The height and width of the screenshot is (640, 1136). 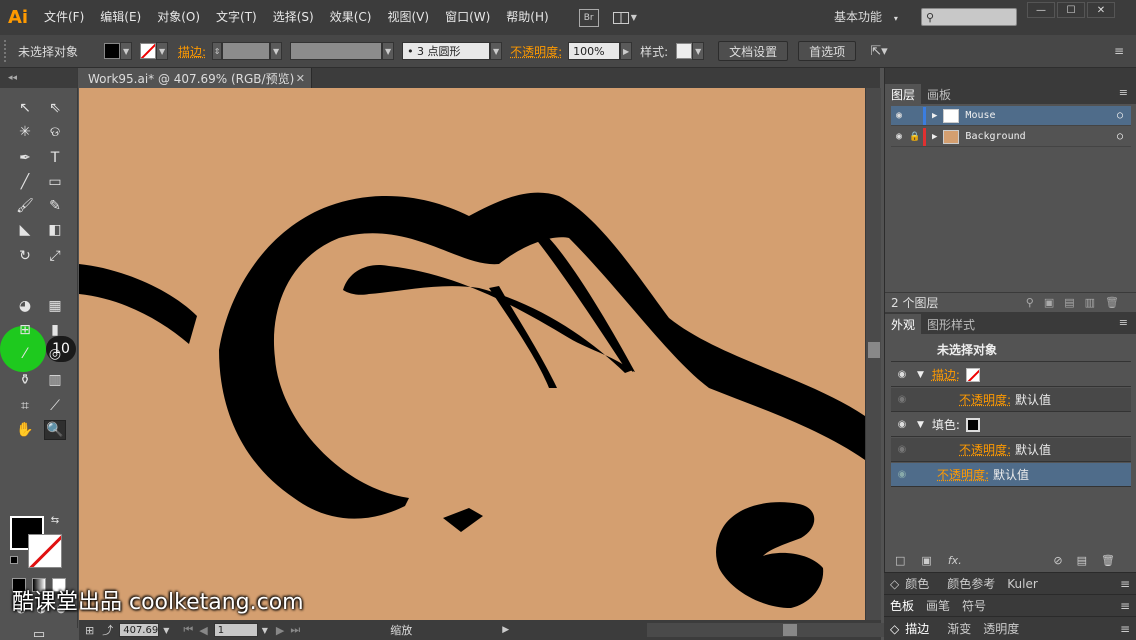 I want to click on menu-help: 帮助(H), so click(x=527, y=17).